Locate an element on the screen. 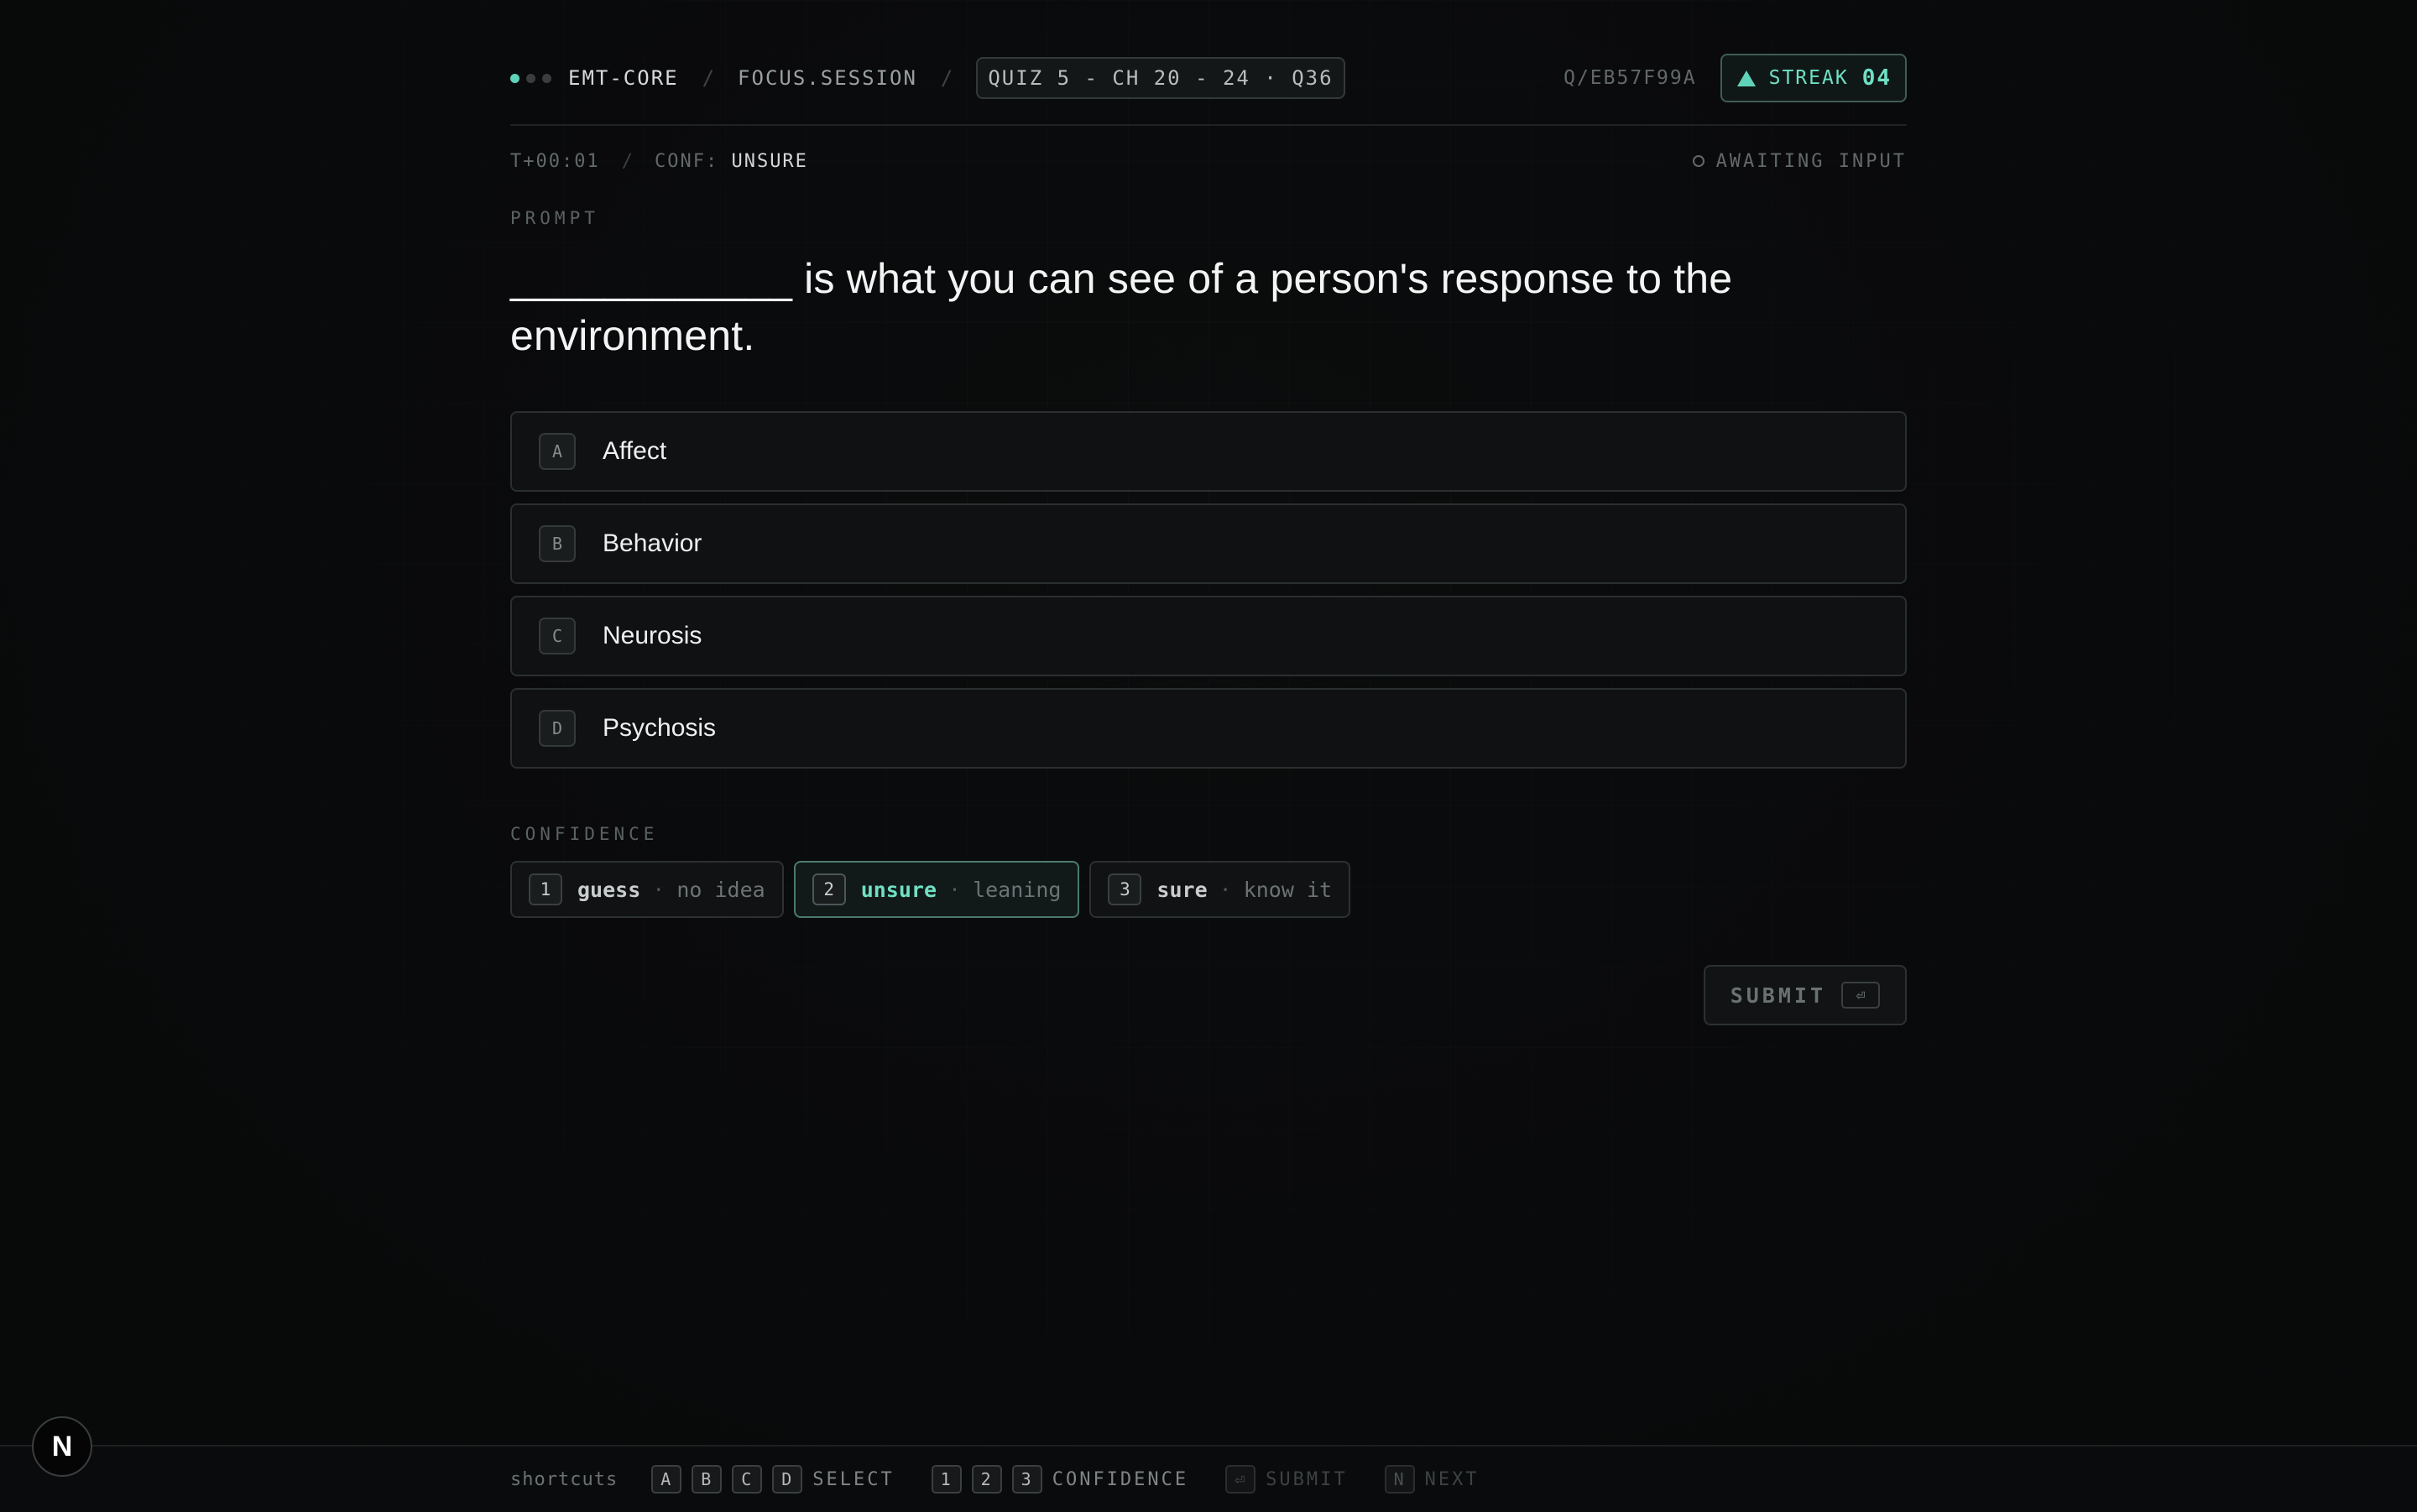  circle-icon is located at coordinates (1698, 161).